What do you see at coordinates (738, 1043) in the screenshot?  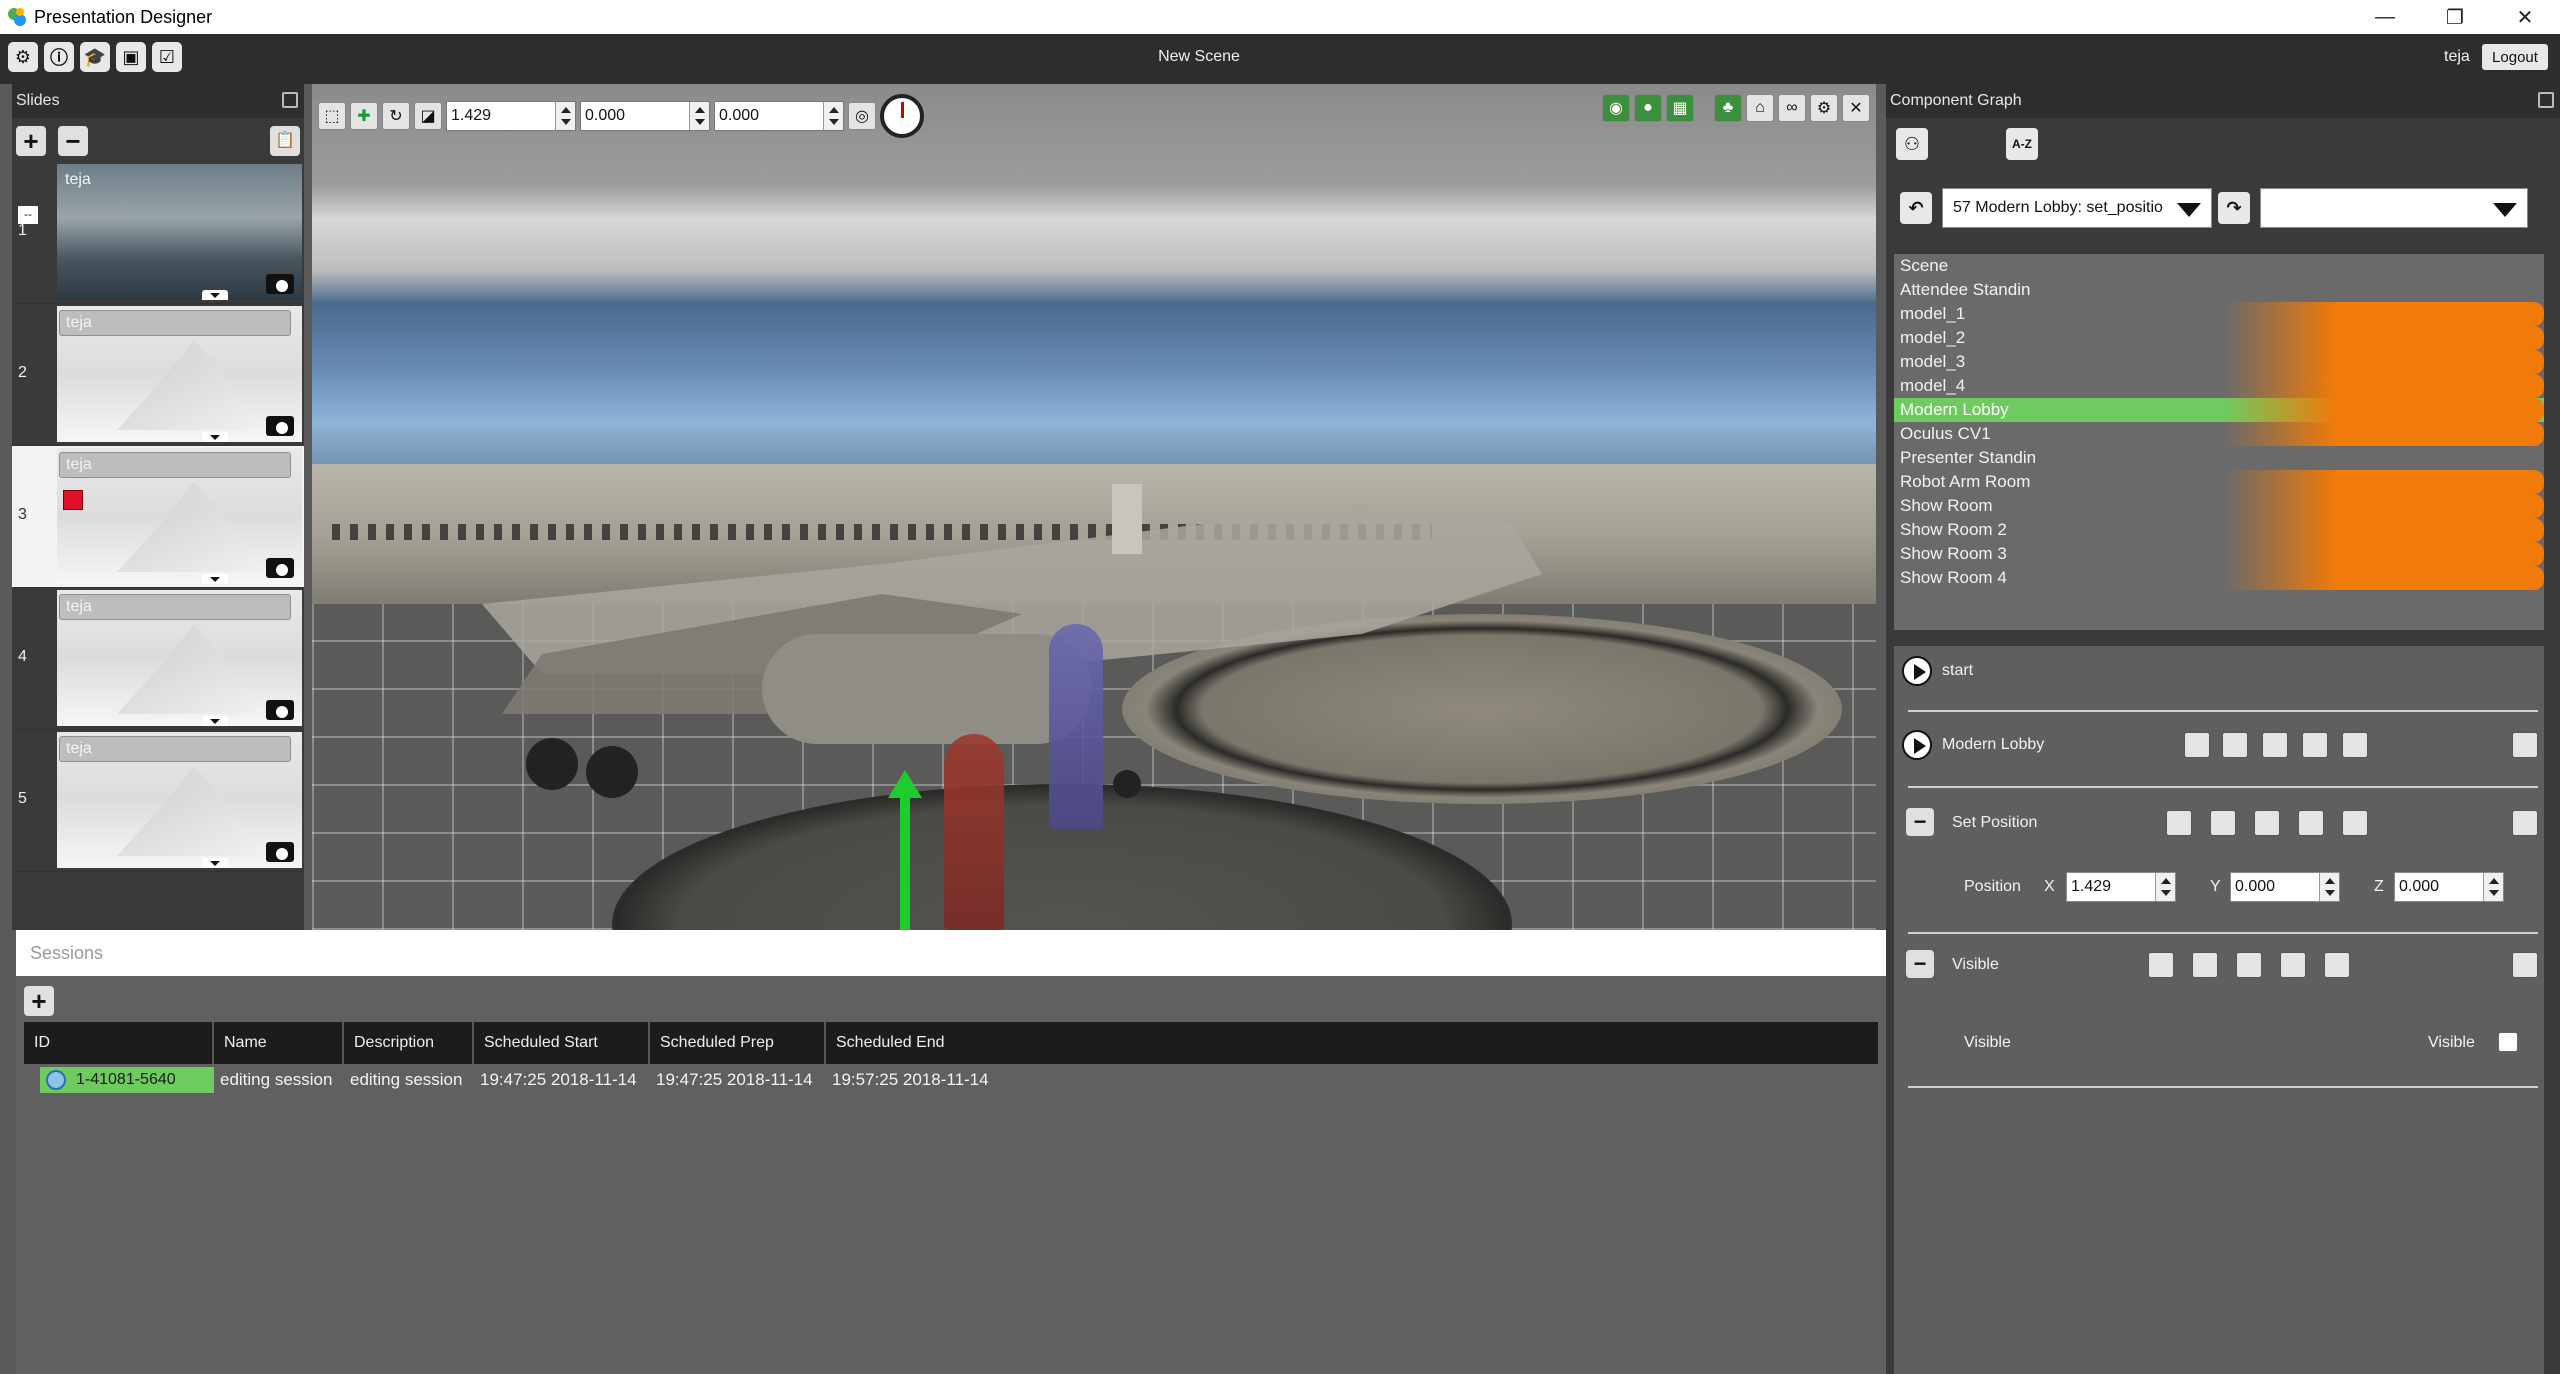 I see `col-scheduled-prep: Scheduled Prep` at bounding box center [738, 1043].